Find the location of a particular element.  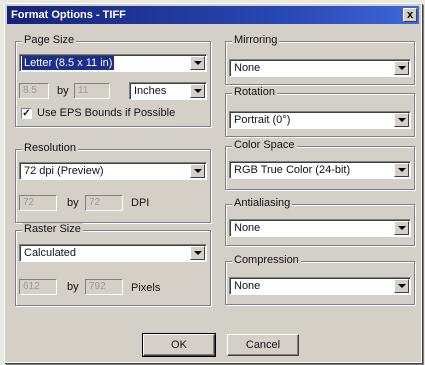

resolution-group: Resolution is located at coordinates (113, 182).